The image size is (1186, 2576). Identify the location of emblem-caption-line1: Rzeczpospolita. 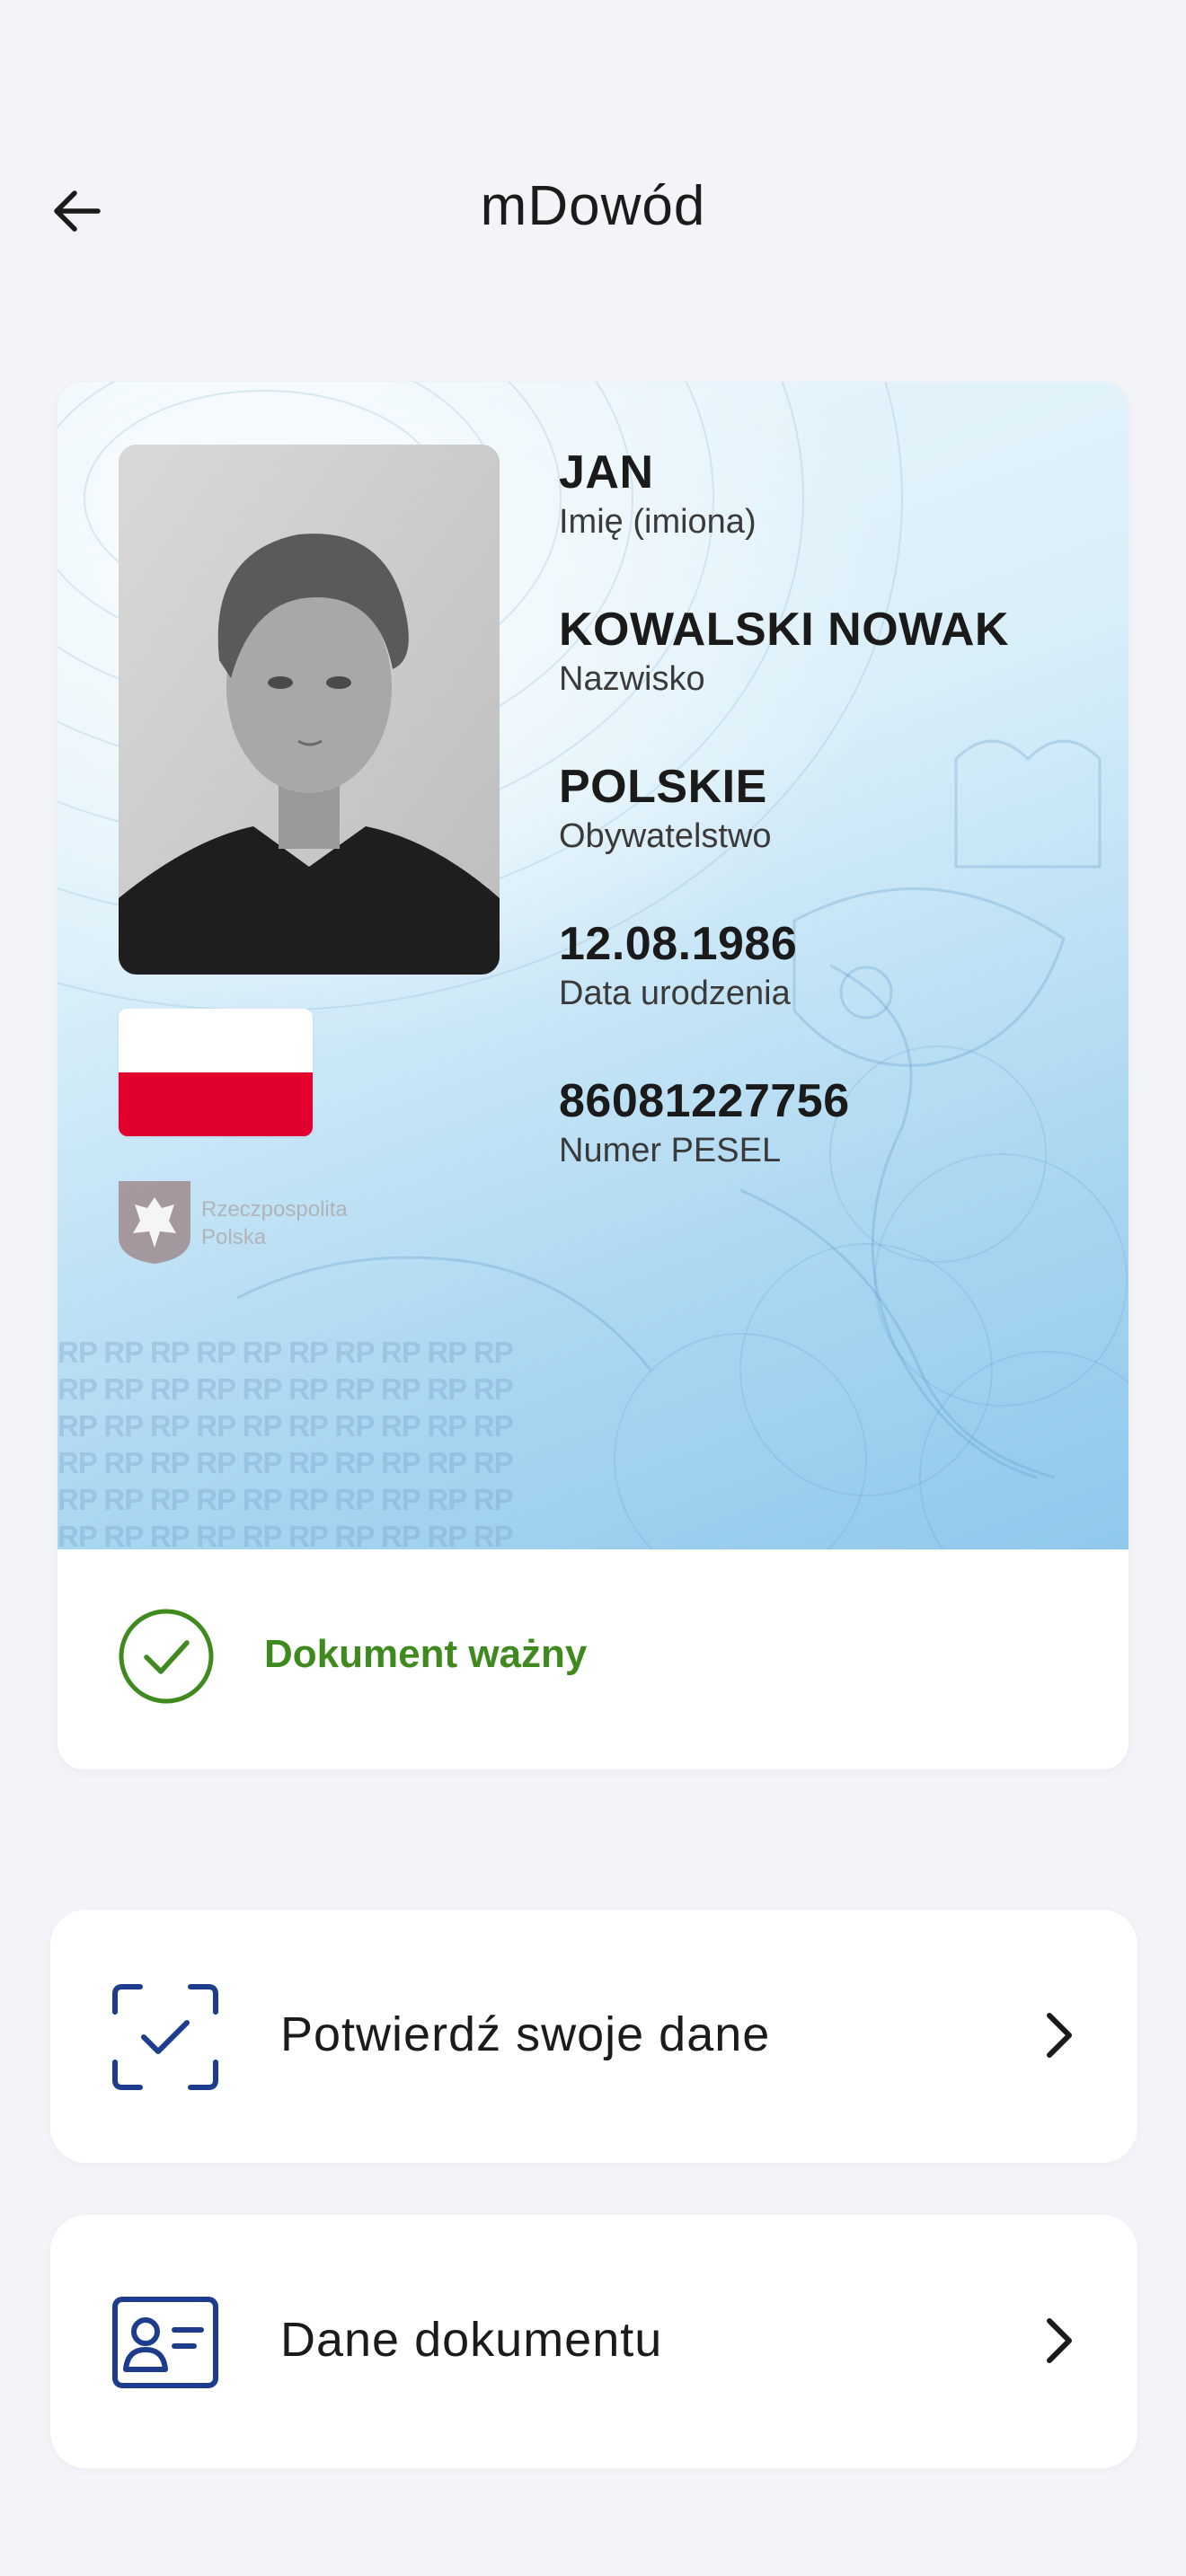
(274, 1209).